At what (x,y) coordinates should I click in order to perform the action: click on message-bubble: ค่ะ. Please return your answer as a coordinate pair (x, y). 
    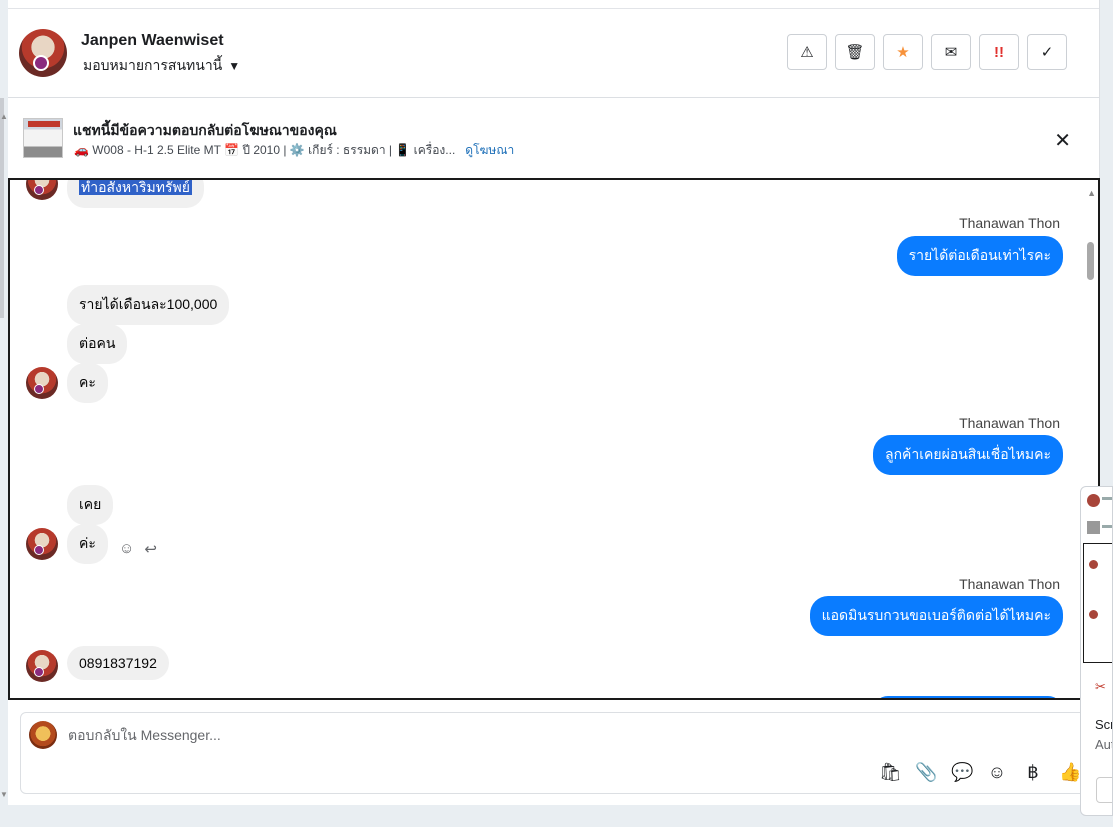
    Looking at the image, I should click on (87, 544).